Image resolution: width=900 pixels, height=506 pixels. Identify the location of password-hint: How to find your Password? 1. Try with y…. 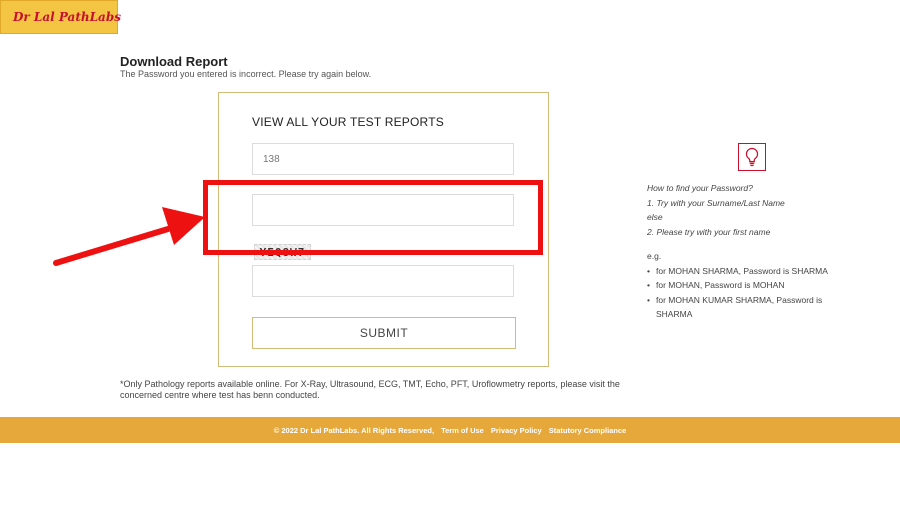
(747, 251).